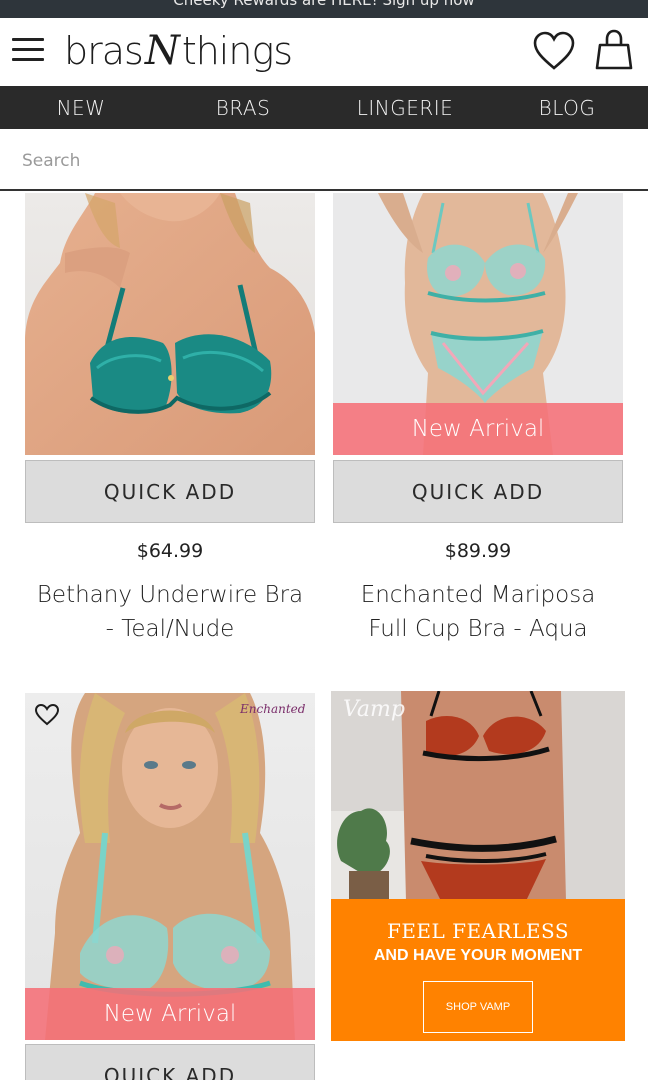 Image resolution: width=648 pixels, height=1080 pixels. Describe the element at coordinates (170, 595) in the screenshot. I see `product-name-line: Bethany Underwire Bra` at that location.